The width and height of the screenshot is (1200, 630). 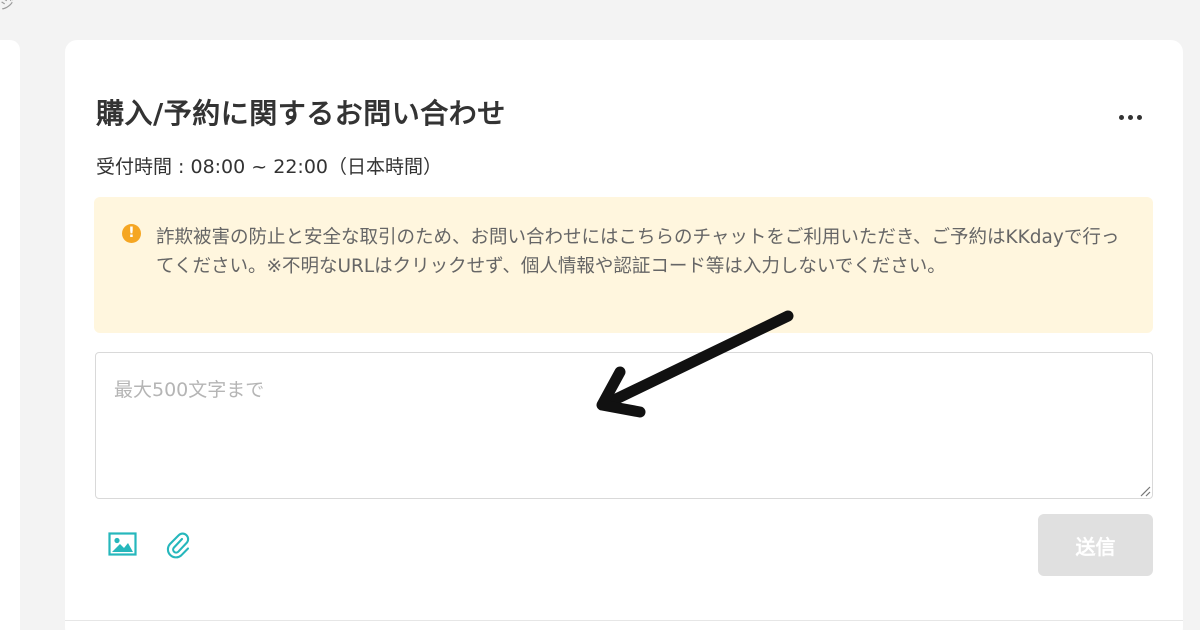 What do you see at coordinates (1095, 545) in the screenshot?
I see `send-button: 送信` at bounding box center [1095, 545].